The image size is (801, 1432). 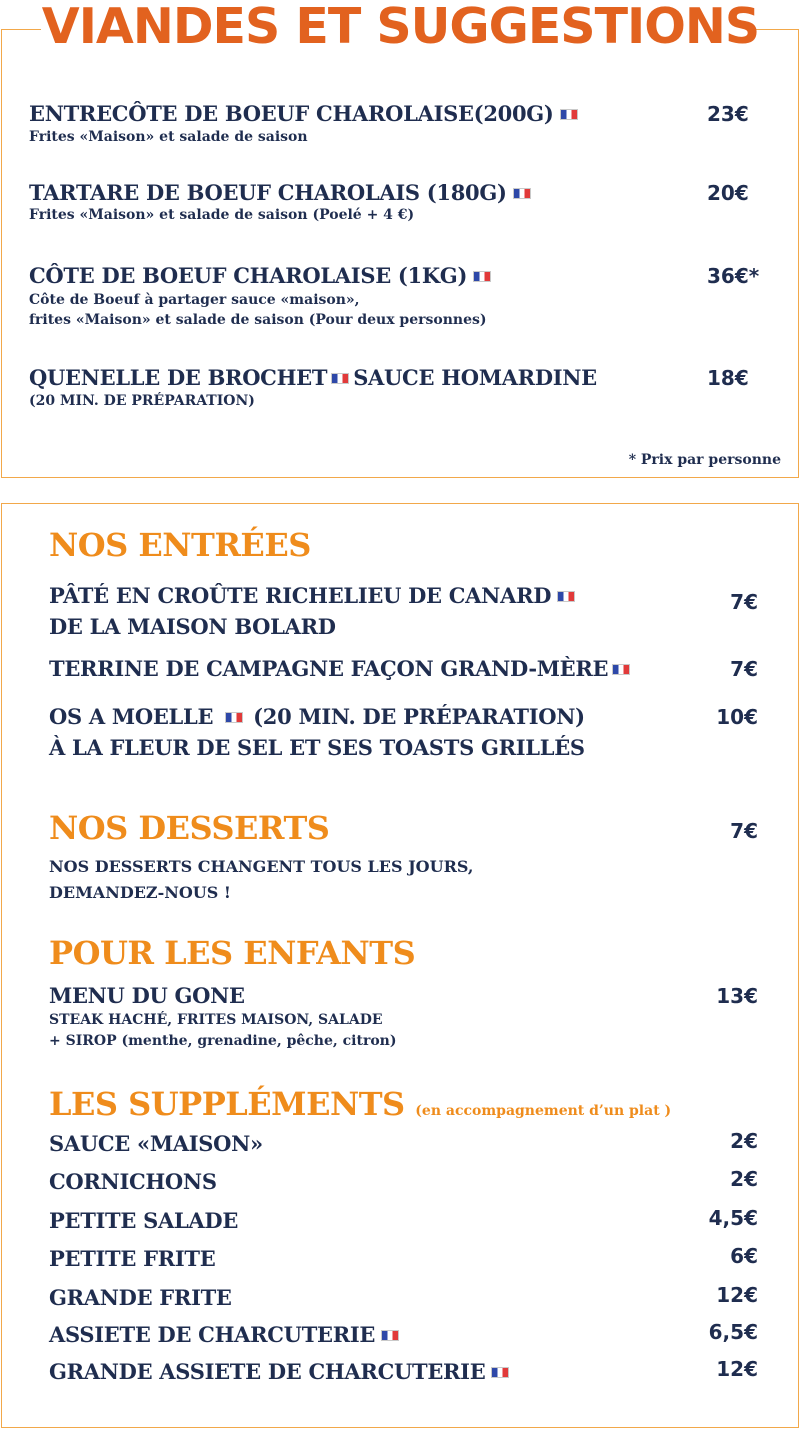 What do you see at coordinates (226, 1335) in the screenshot?
I see `supplement-assiete-charcuterie: ASSIETE DE CHARCUTERIE` at bounding box center [226, 1335].